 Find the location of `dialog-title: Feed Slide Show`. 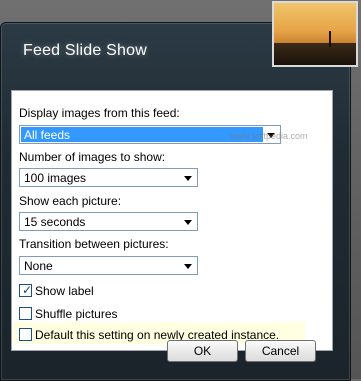

dialog-title: Feed Slide Show is located at coordinates (85, 50).